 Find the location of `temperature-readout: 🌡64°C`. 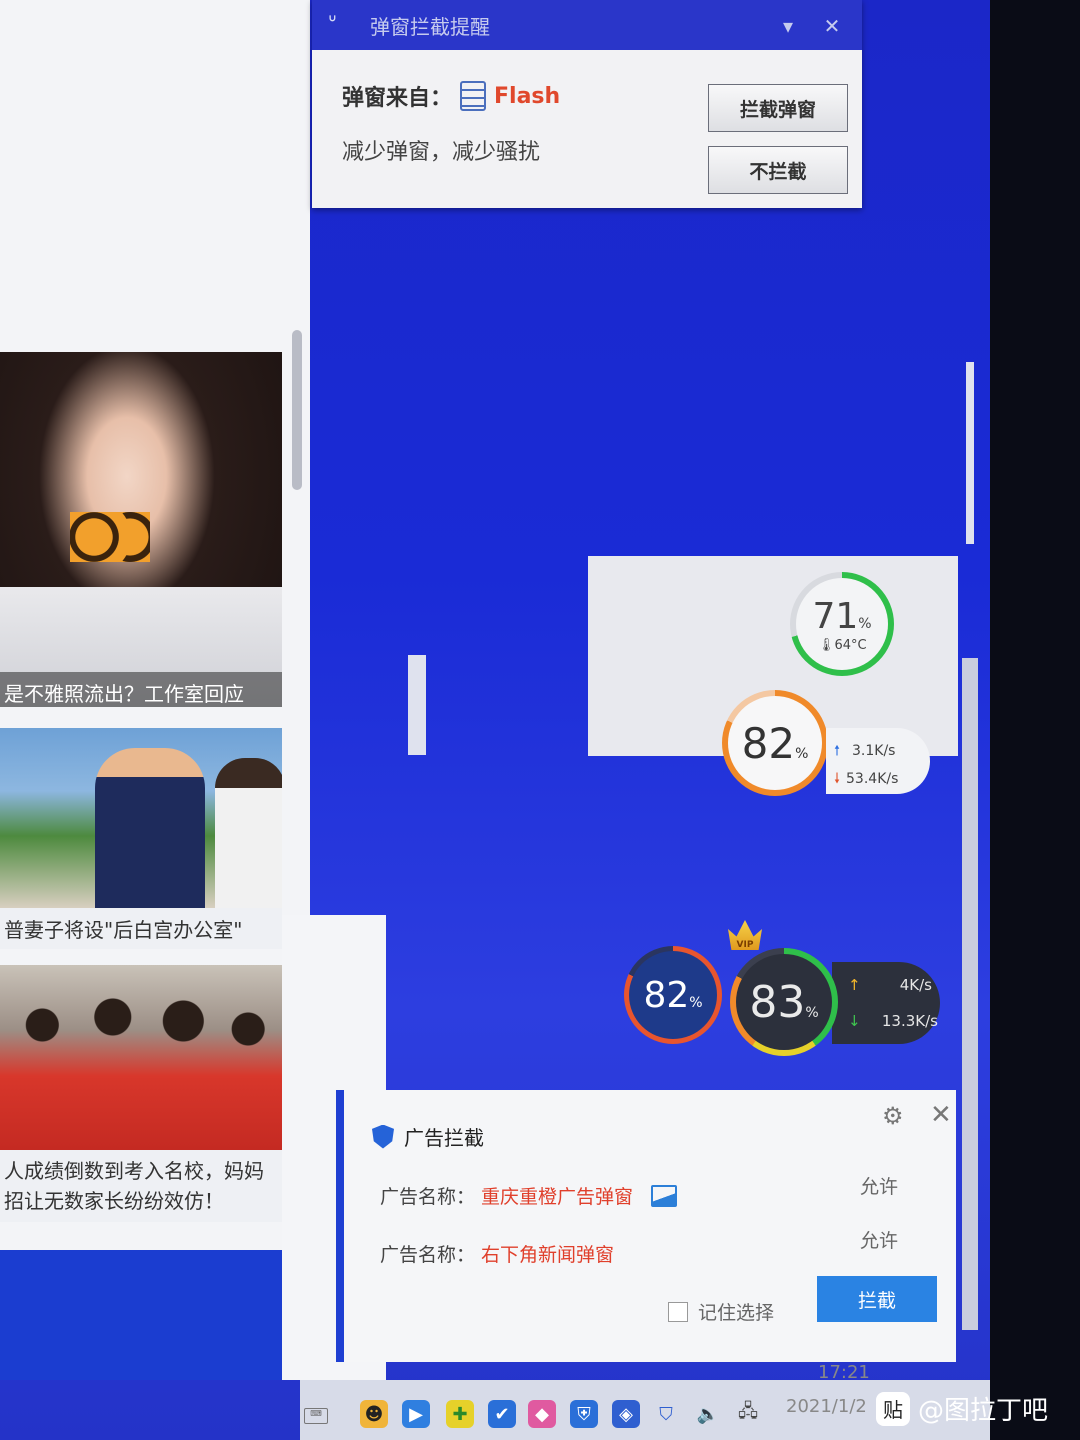

temperature-readout: 🌡64°C is located at coordinates (842, 645).